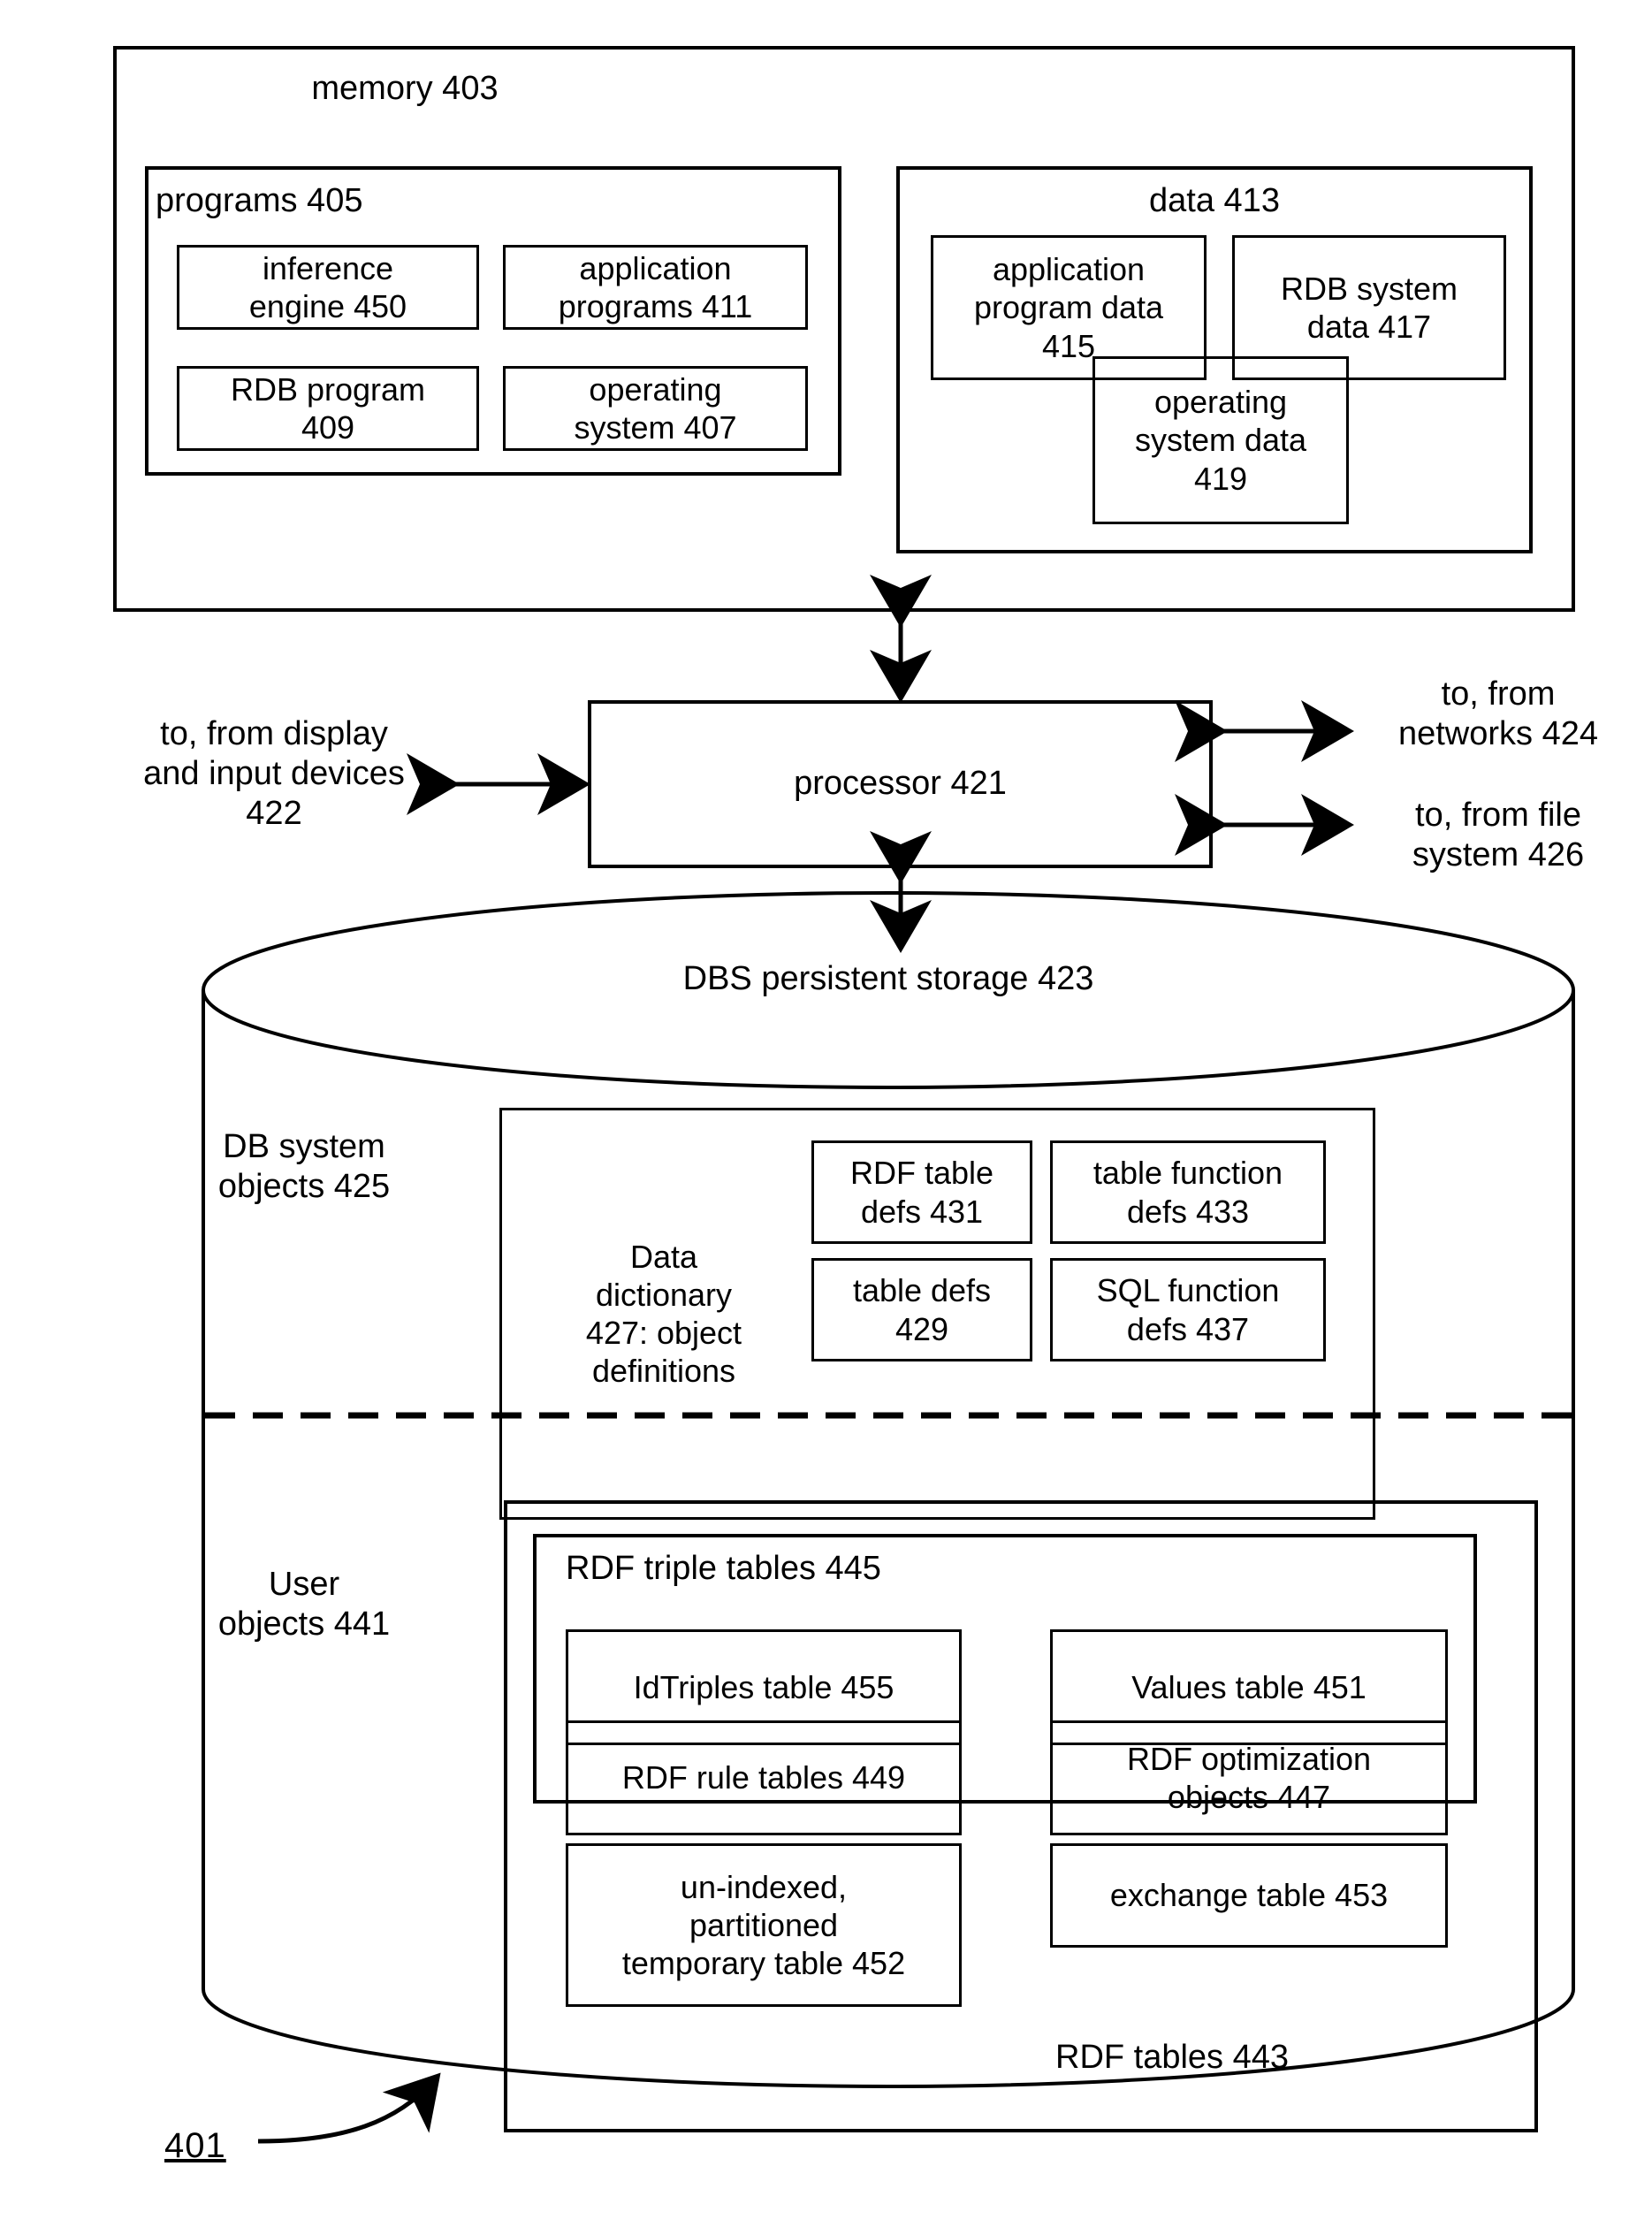  Describe the element at coordinates (274, 773) in the screenshot. I see `display-input-devices-label: to, from display and input devices 422` at that location.